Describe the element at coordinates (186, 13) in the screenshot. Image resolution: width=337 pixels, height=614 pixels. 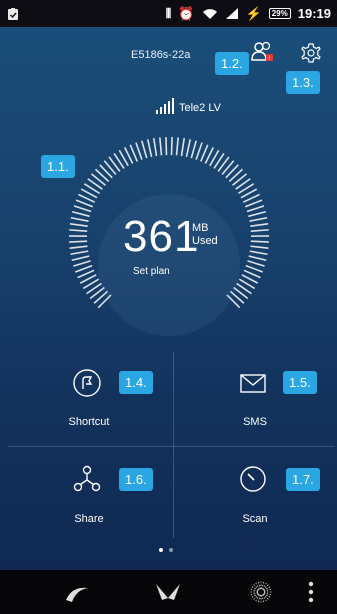
I see `alarm-icon: ⏰` at that location.